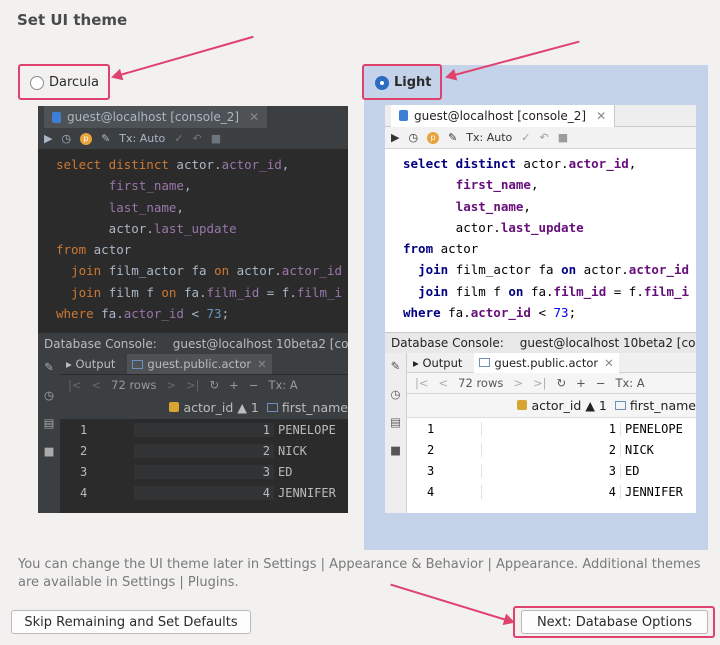 The width and height of the screenshot is (720, 645). What do you see at coordinates (632, 470) in the screenshot?
I see `cell-first-name: ED` at bounding box center [632, 470].